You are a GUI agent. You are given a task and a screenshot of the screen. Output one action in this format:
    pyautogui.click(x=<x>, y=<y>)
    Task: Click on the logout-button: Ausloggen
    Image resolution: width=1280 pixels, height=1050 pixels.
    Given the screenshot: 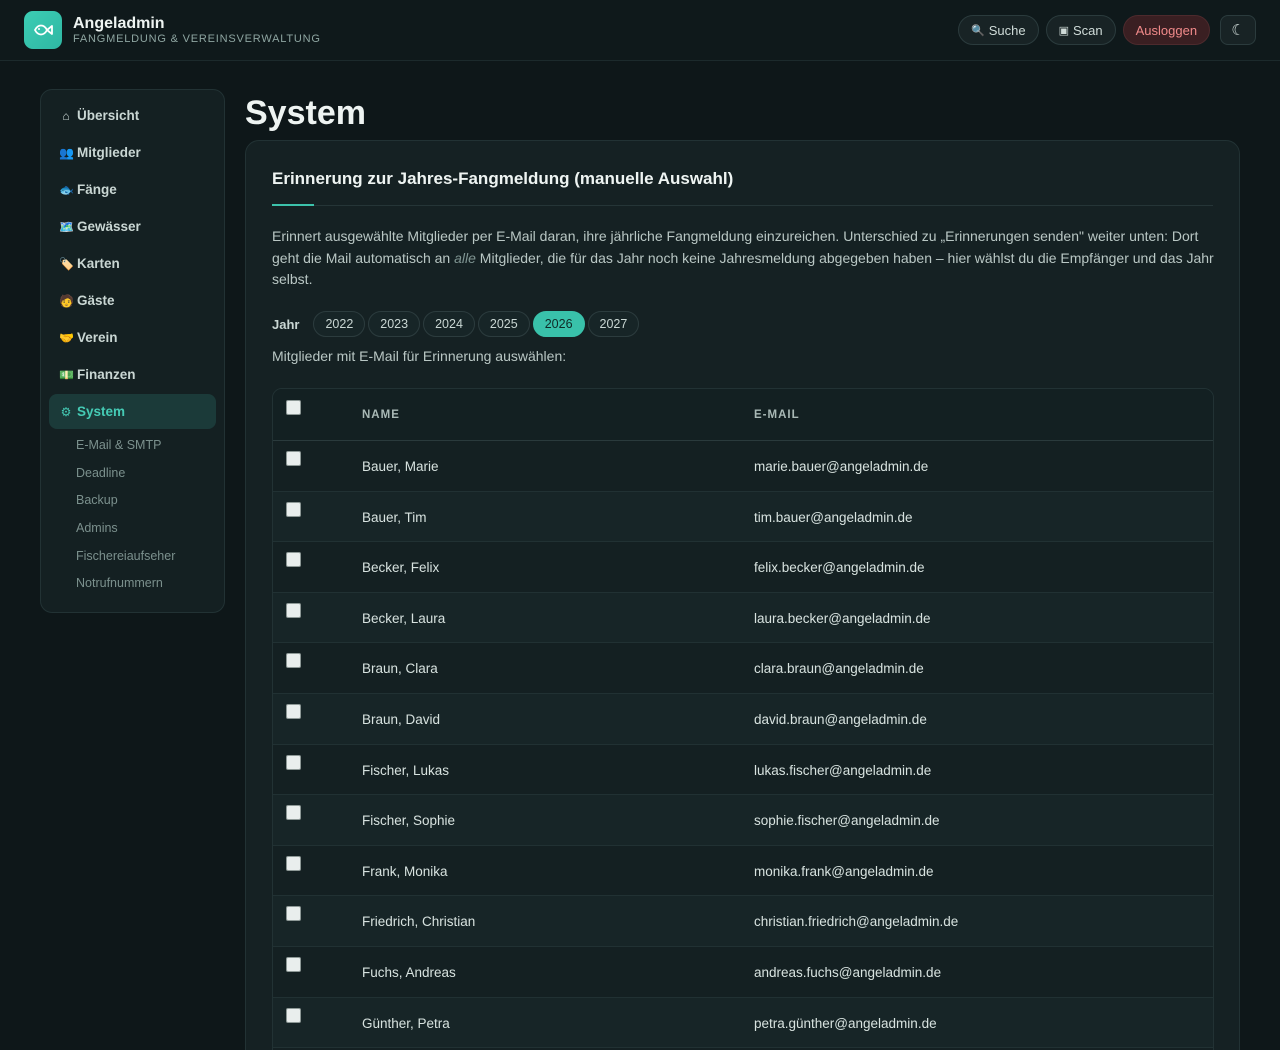 What is the action you would take?
    pyautogui.click(x=1166, y=30)
    